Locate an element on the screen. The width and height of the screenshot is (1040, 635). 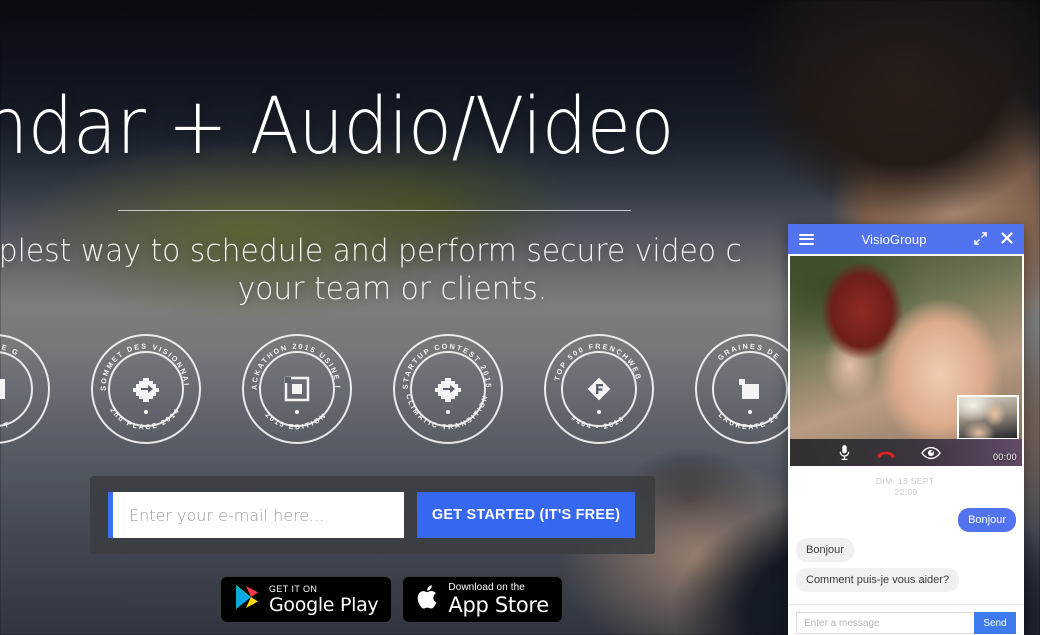
self-view-thumbnail is located at coordinates (988, 417).